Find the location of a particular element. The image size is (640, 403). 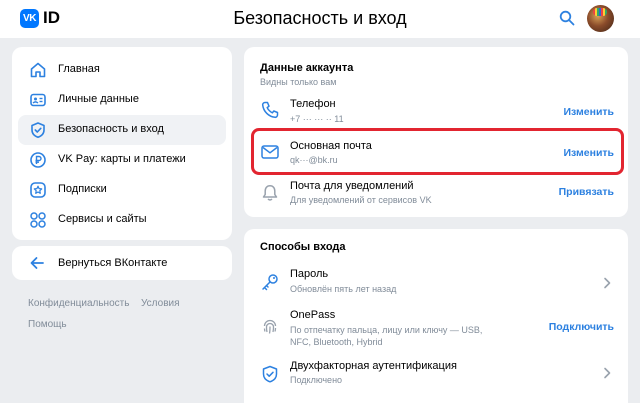

notification-email-title: Почта для уведомлений is located at coordinates (352, 186).